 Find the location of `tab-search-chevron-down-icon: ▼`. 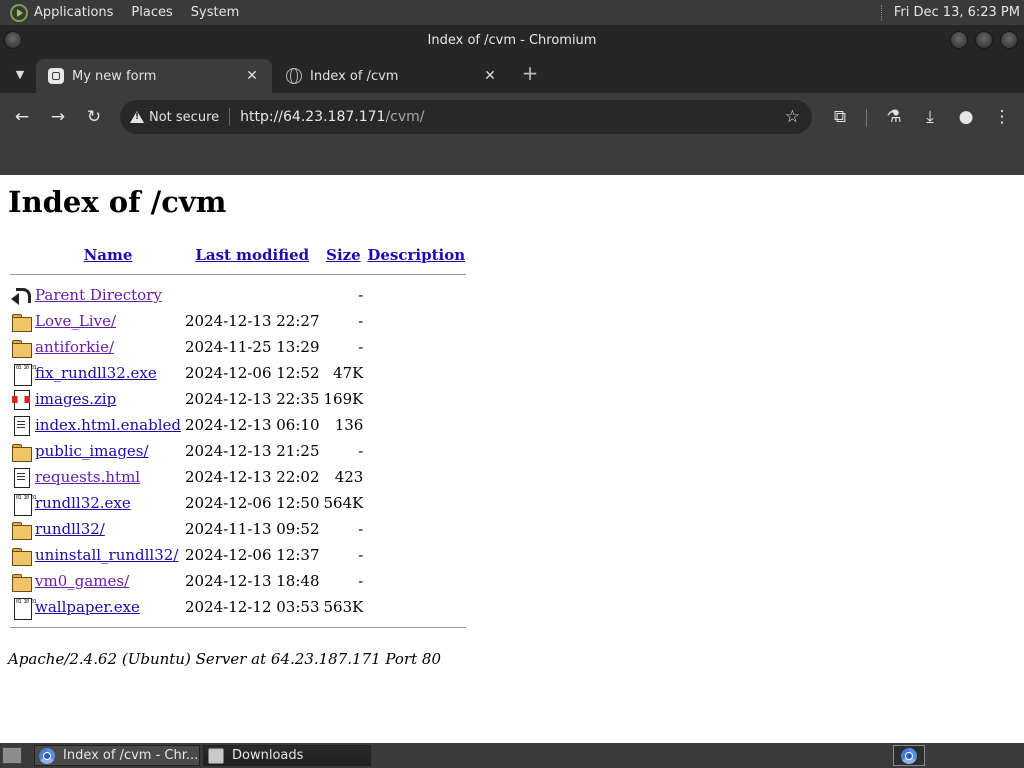

tab-search-chevron-down-icon: ▼ is located at coordinates (20, 74).